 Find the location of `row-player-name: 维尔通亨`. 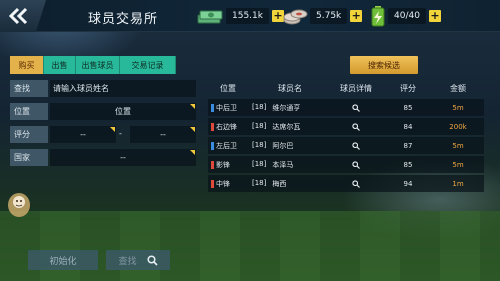

row-player-name: 维尔通亨 is located at coordinates (286, 107).